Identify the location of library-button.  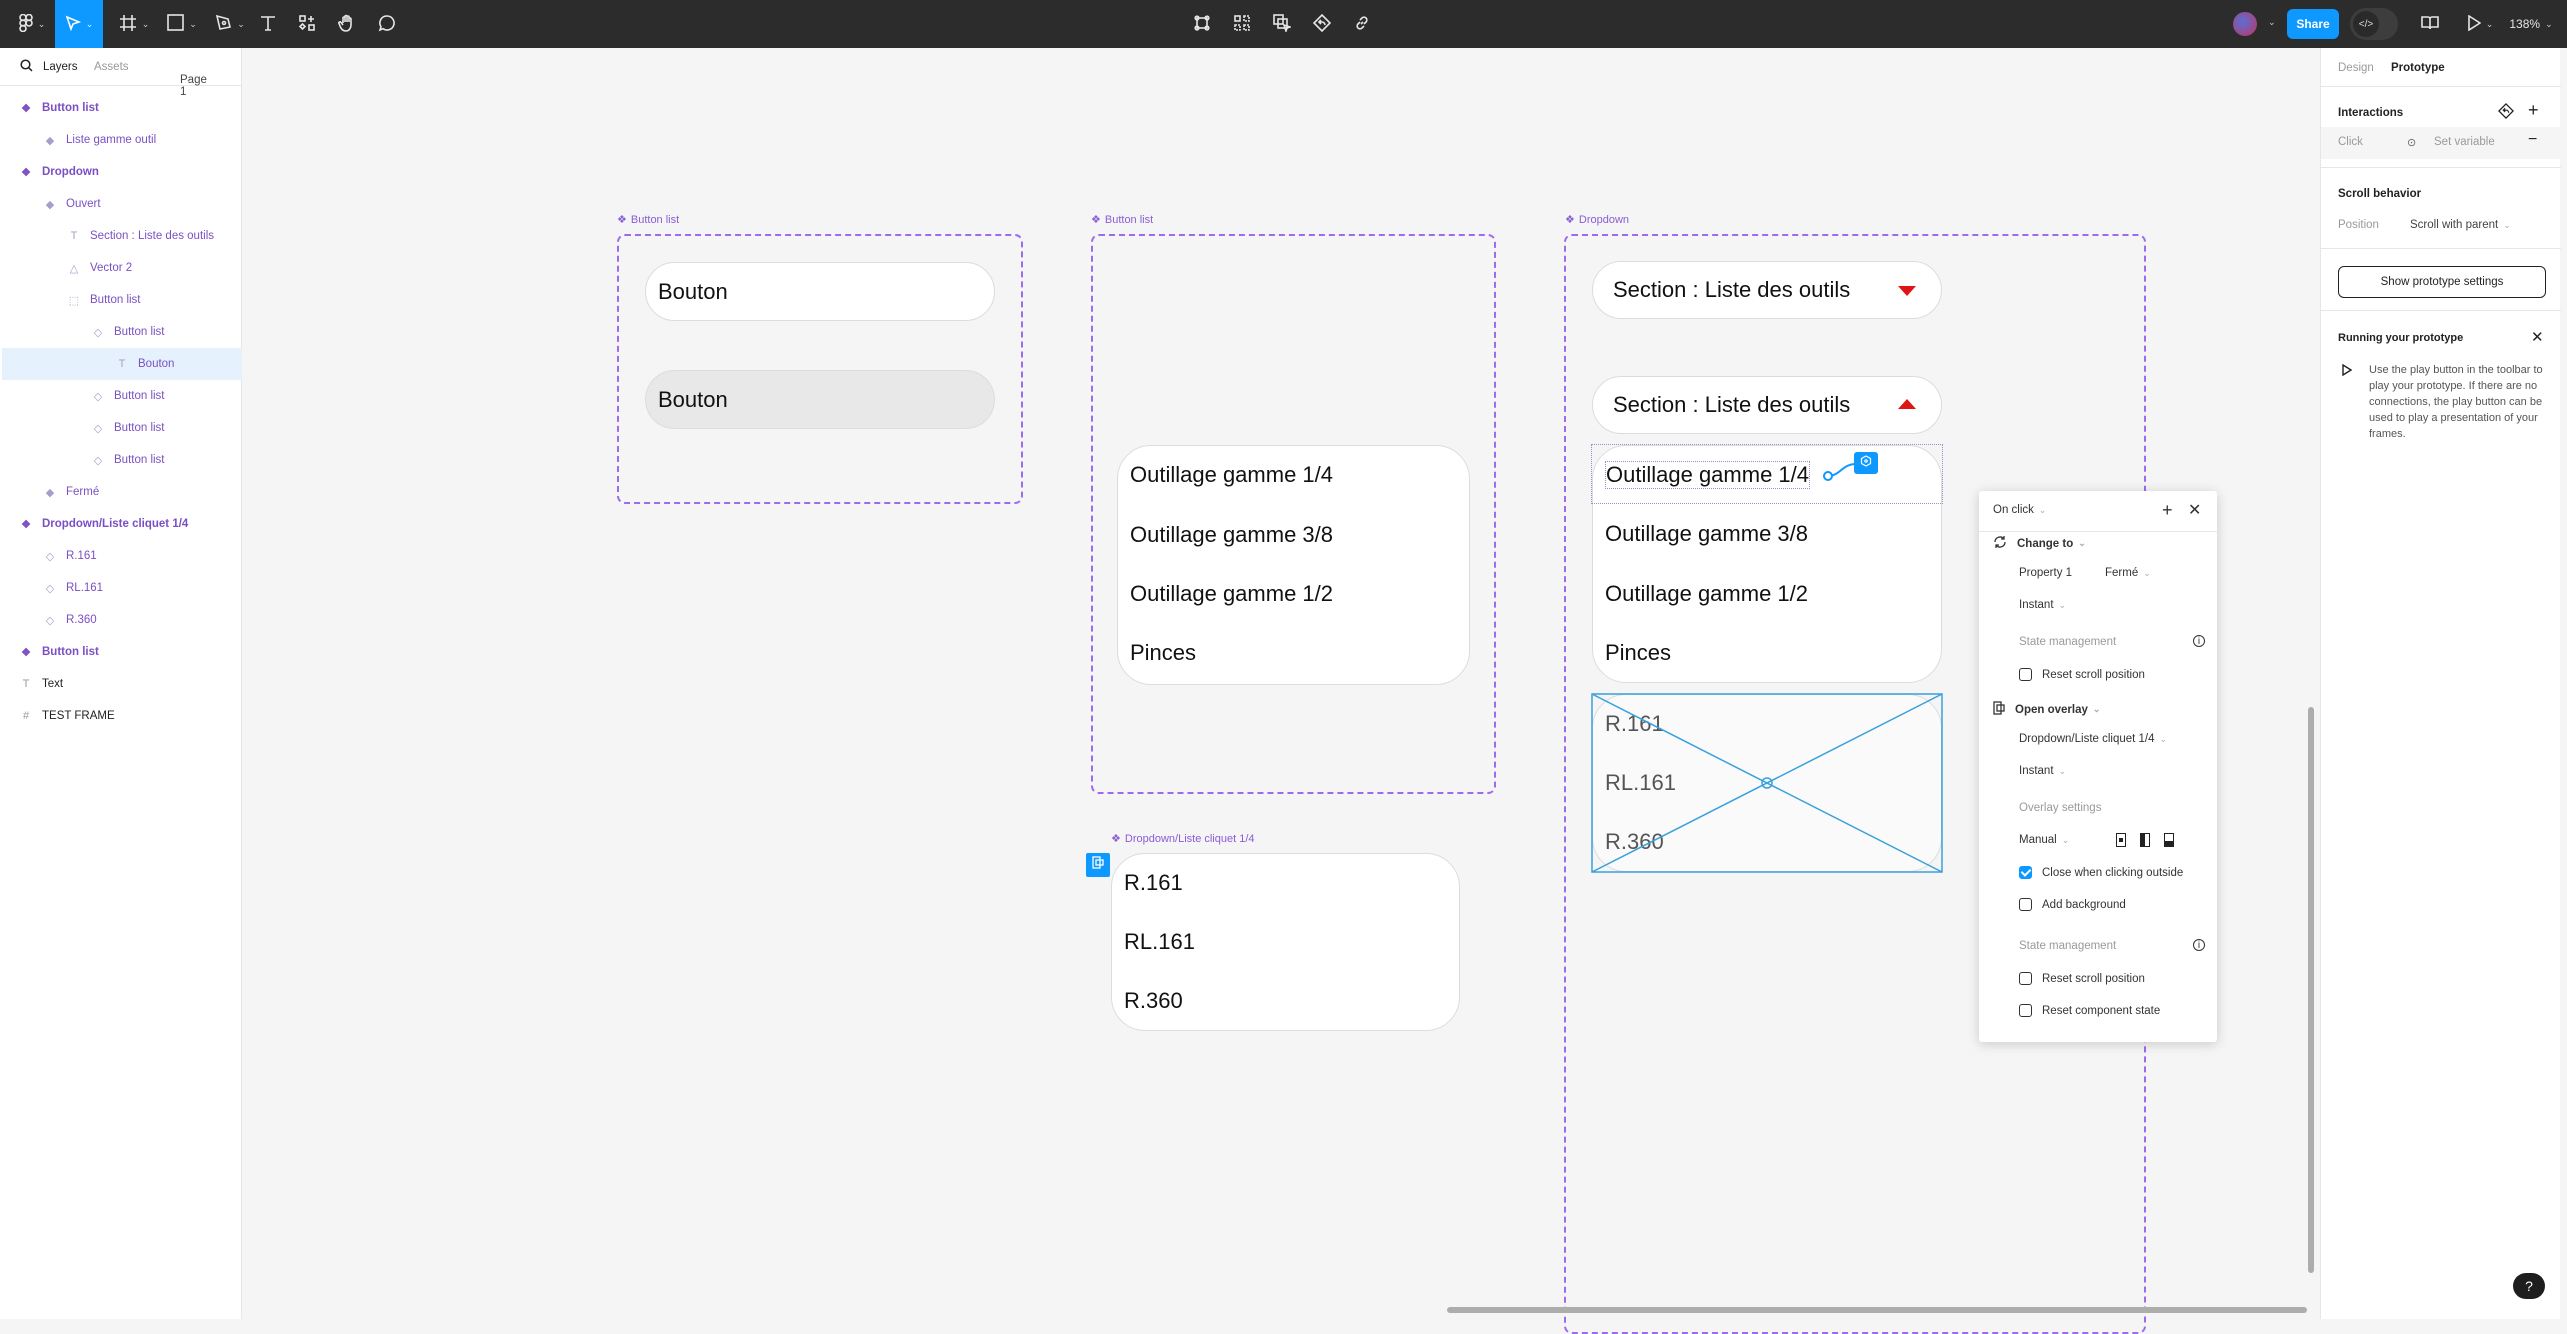
(2430, 24).